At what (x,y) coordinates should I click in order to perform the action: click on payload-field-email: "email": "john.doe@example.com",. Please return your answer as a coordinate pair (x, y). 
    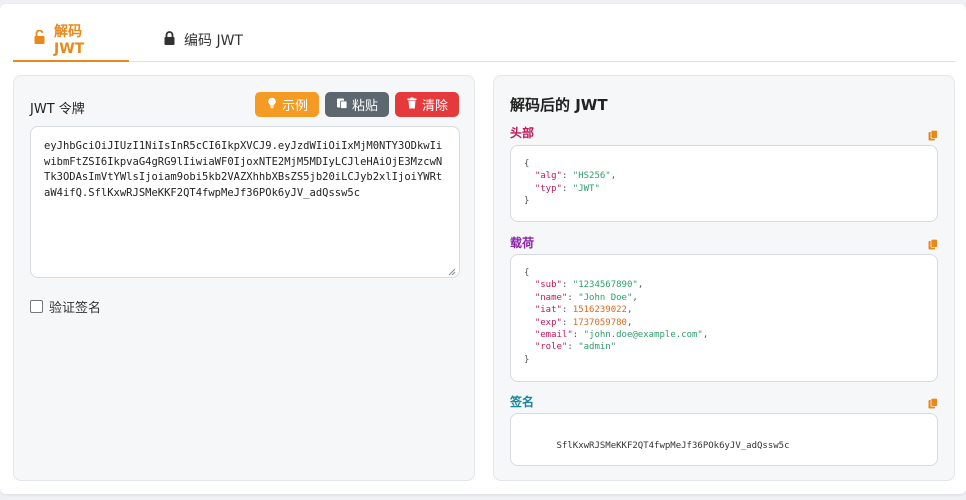
    Looking at the image, I should click on (616, 335).